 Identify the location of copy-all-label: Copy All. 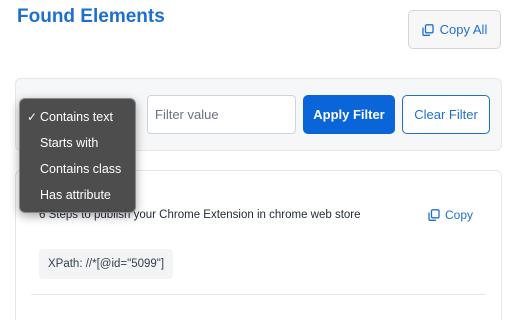
(463, 29).